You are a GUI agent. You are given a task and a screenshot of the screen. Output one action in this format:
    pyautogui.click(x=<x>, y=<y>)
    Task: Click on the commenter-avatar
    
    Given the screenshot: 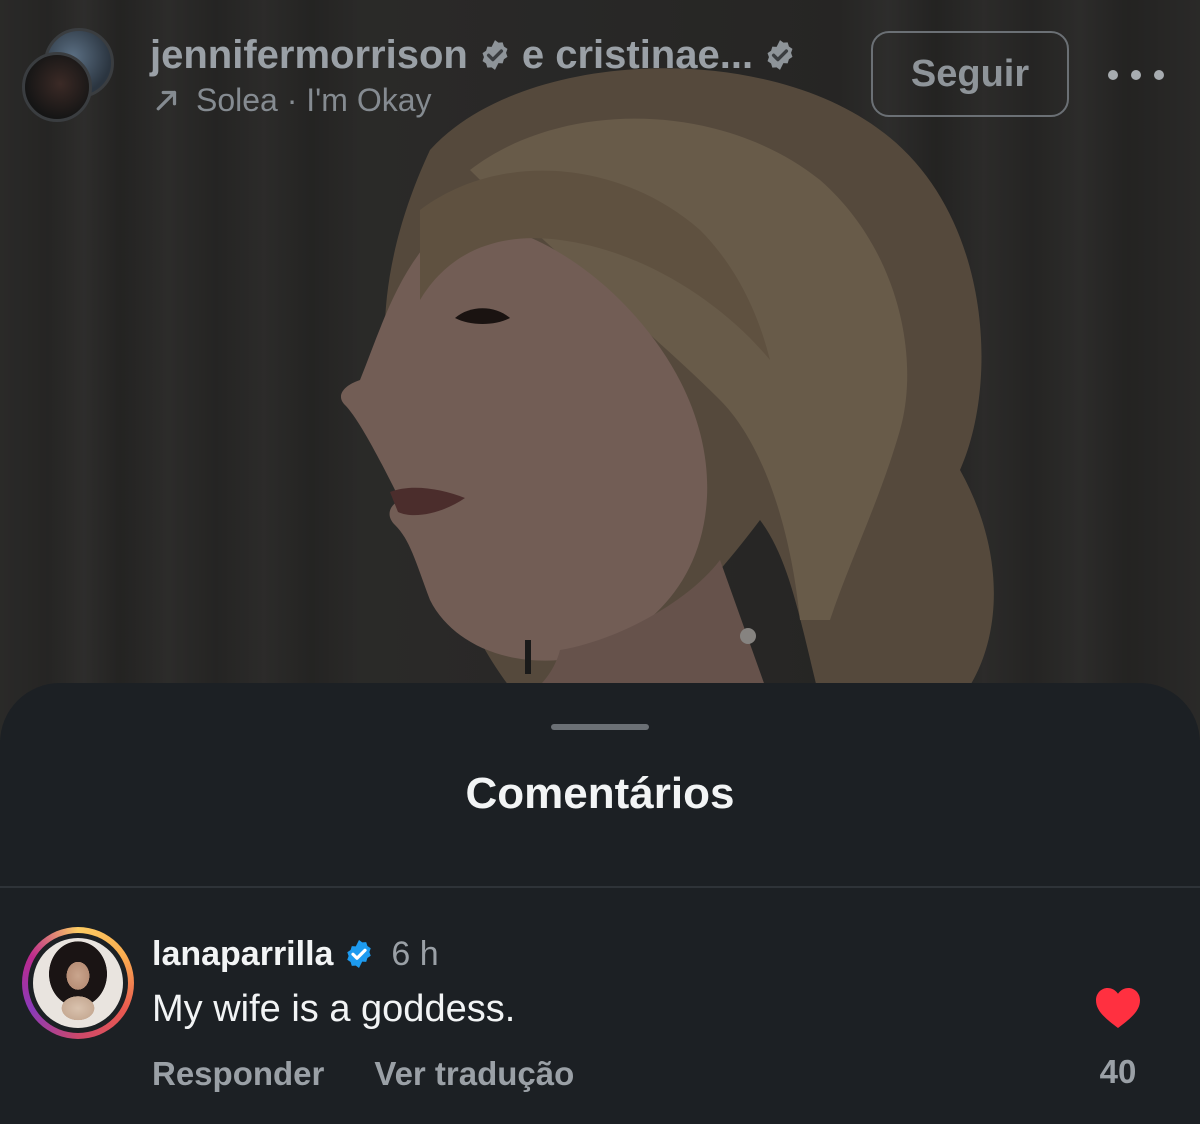 What is the action you would take?
    pyautogui.click(x=78, y=983)
    